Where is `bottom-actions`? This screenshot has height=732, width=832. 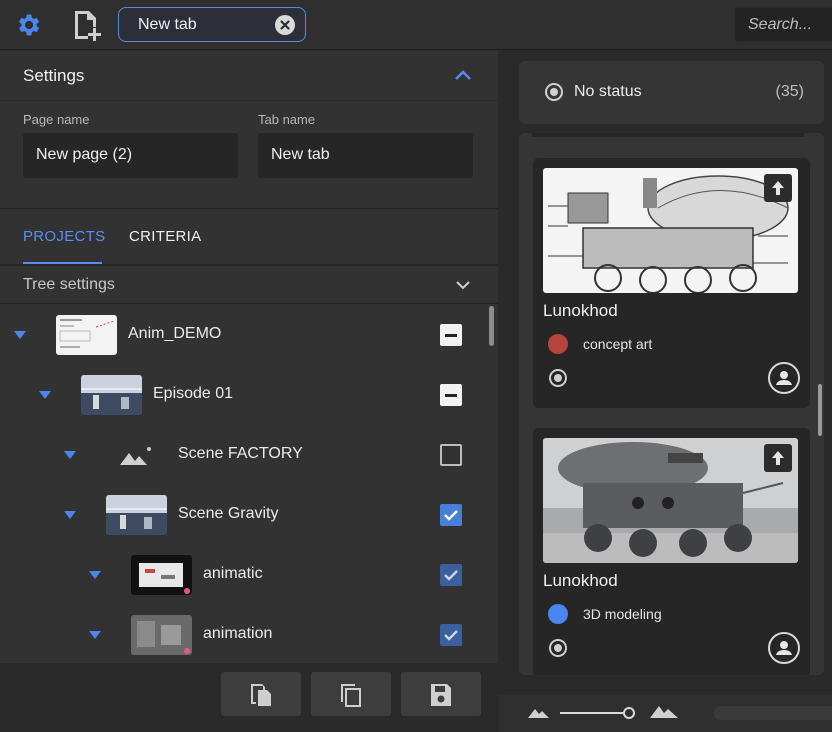 bottom-actions is located at coordinates (249, 697).